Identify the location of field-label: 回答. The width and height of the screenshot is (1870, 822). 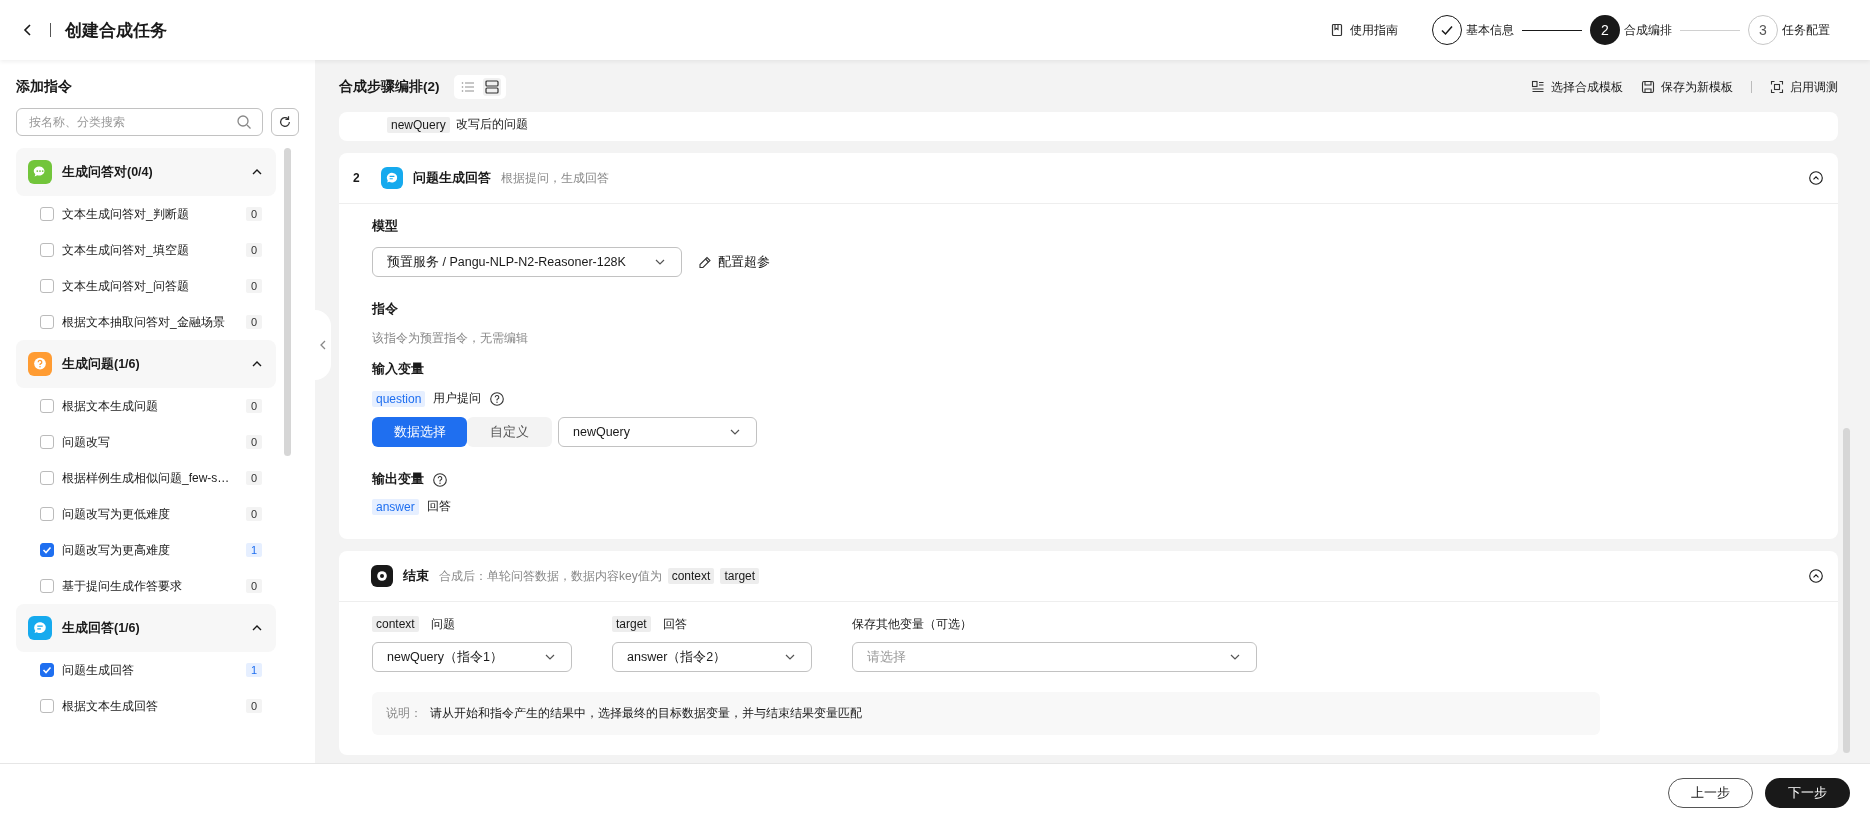
(674, 624).